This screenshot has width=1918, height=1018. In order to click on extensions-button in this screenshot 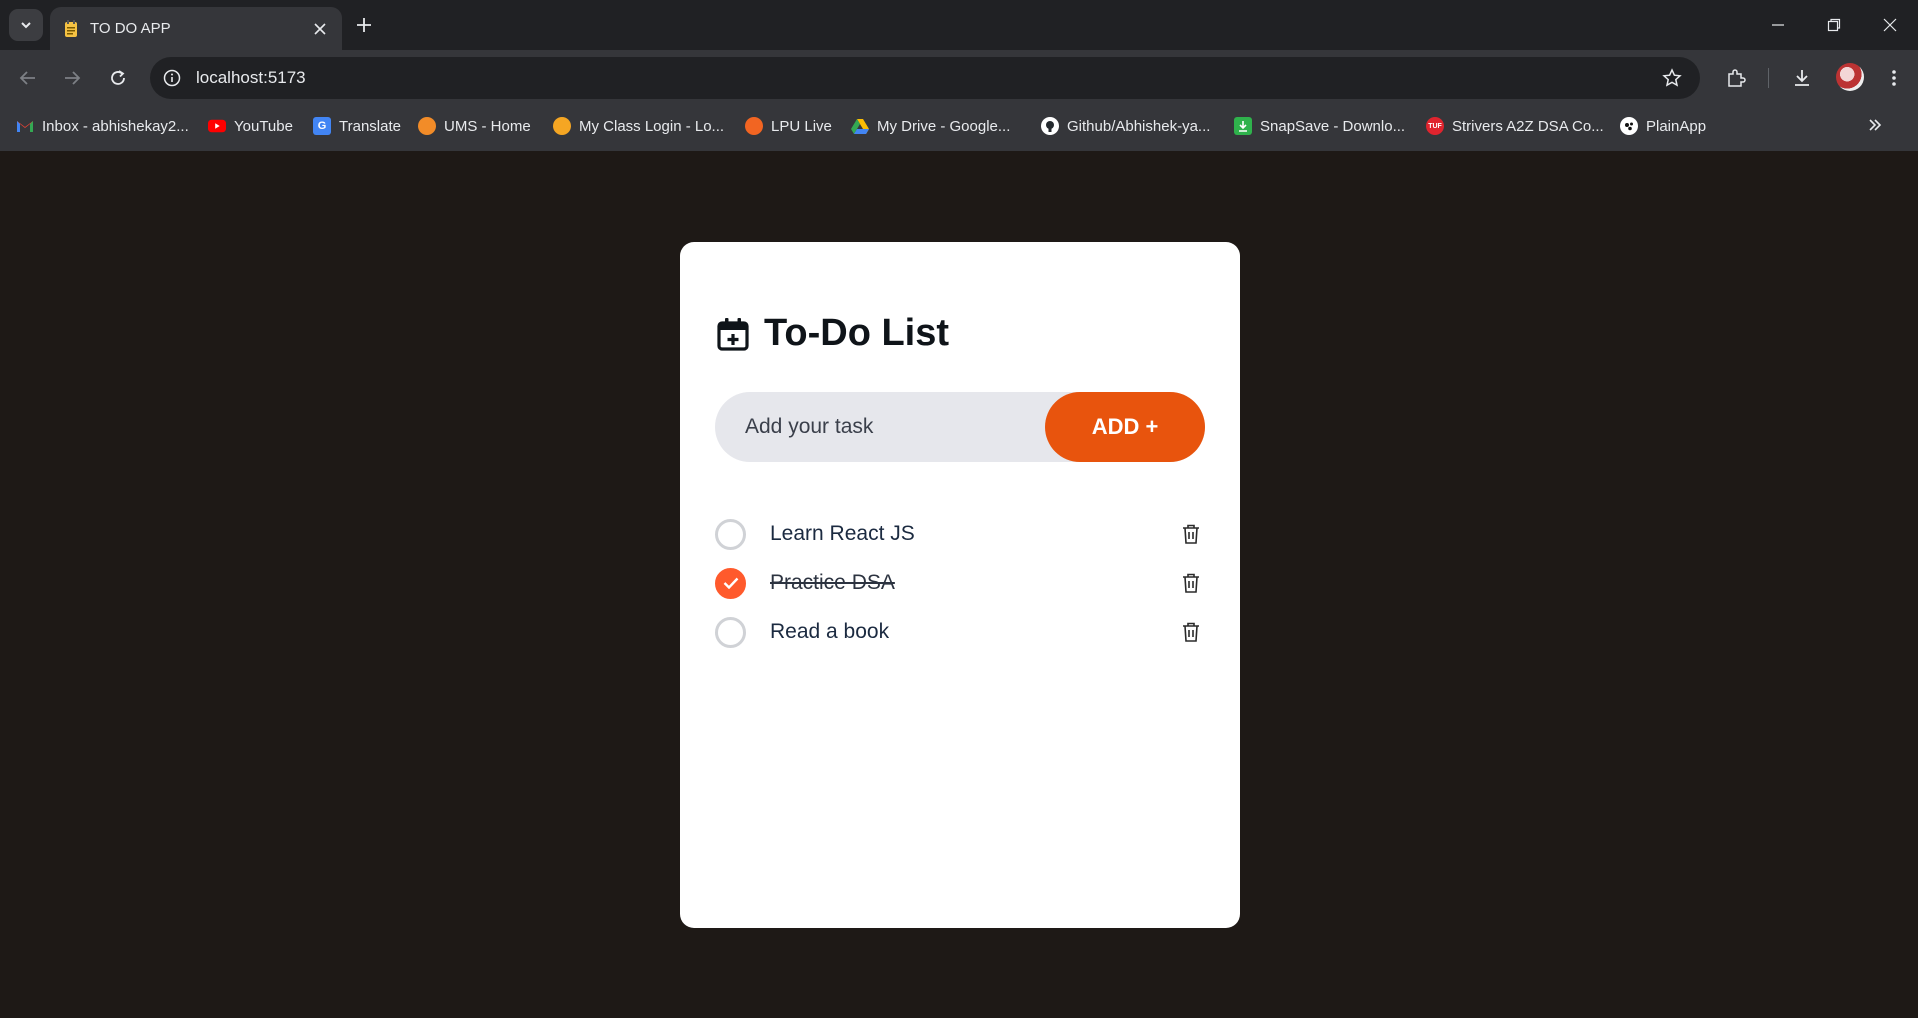, I will do `click(1736, 78)`.